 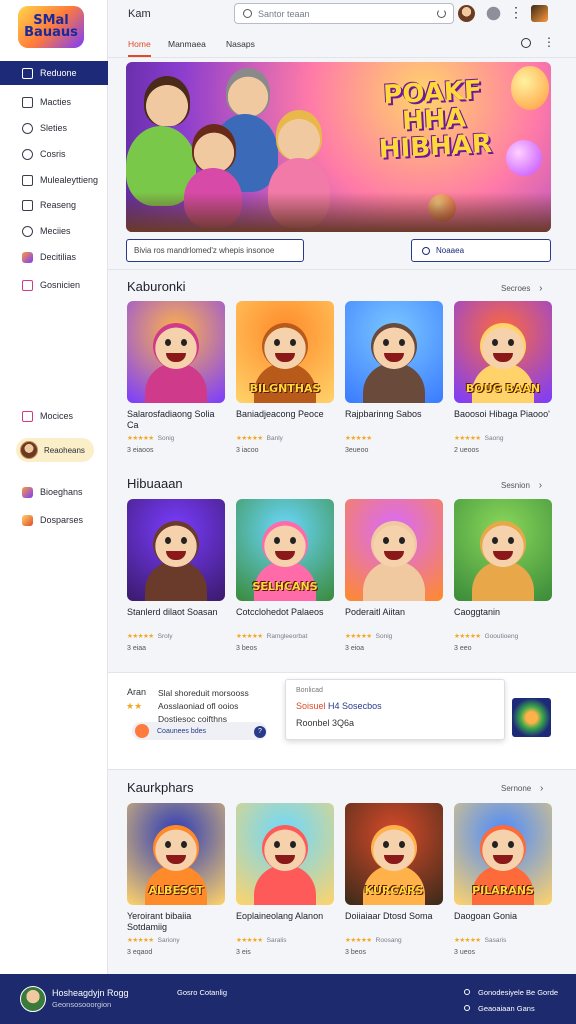 I want to click on game-title: Salarosfadiaong Solia Ca, so click(x=176, y=420).